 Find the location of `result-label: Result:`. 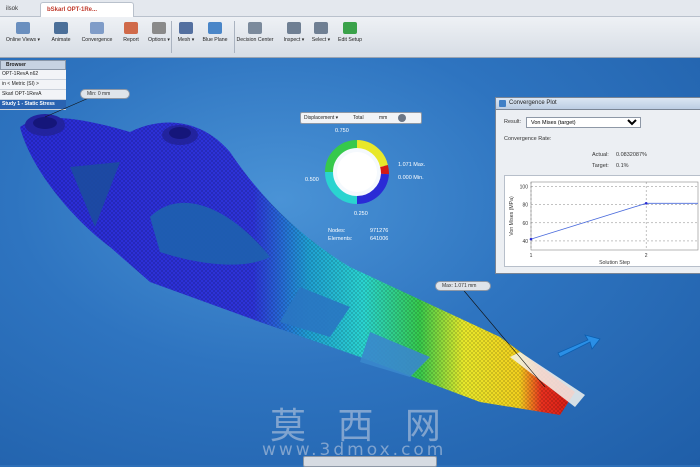

result-label: Result: is located at coordinates (513, 122).